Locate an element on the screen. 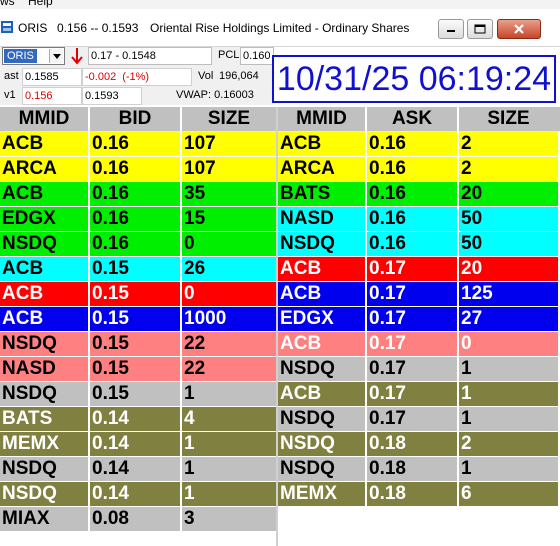  ask-book-row: ACB 0.17 20 is located at coordinates (419, 269).